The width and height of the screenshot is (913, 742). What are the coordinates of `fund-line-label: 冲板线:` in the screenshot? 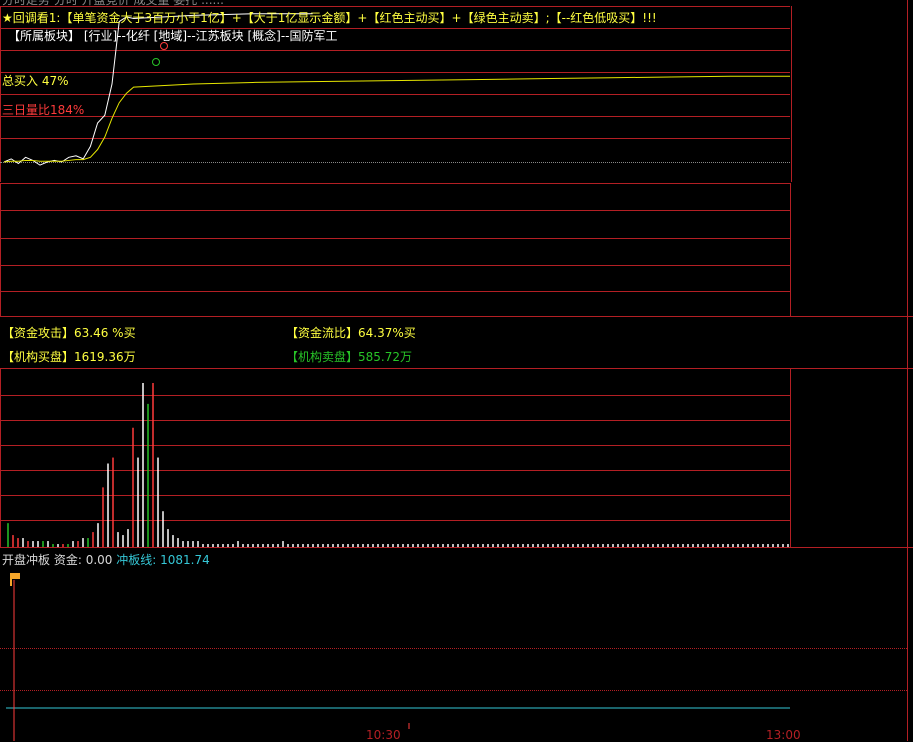 It's located at (136, 560).